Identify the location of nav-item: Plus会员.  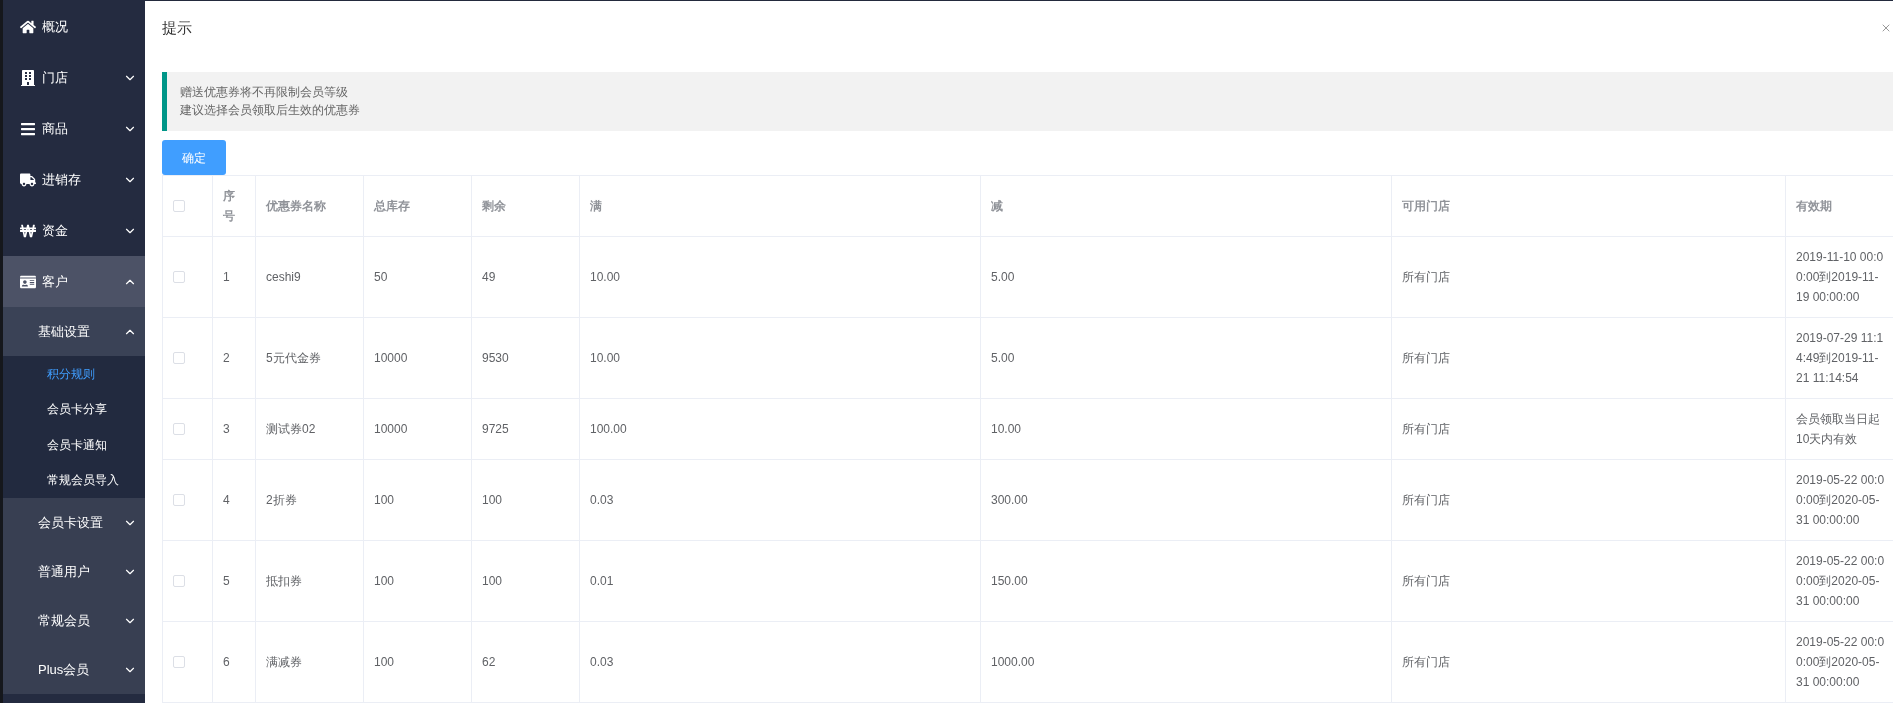
(74, 669).